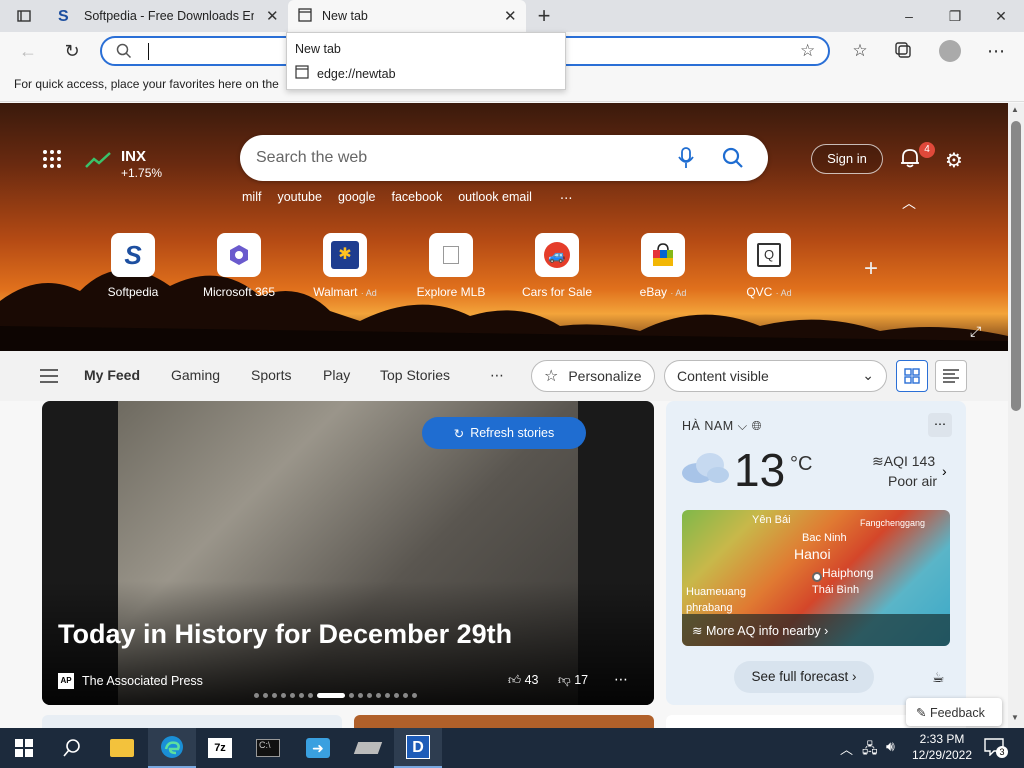 This screenshot has width=1024, height=768. I want to click on dot-active, so click(331, 695).